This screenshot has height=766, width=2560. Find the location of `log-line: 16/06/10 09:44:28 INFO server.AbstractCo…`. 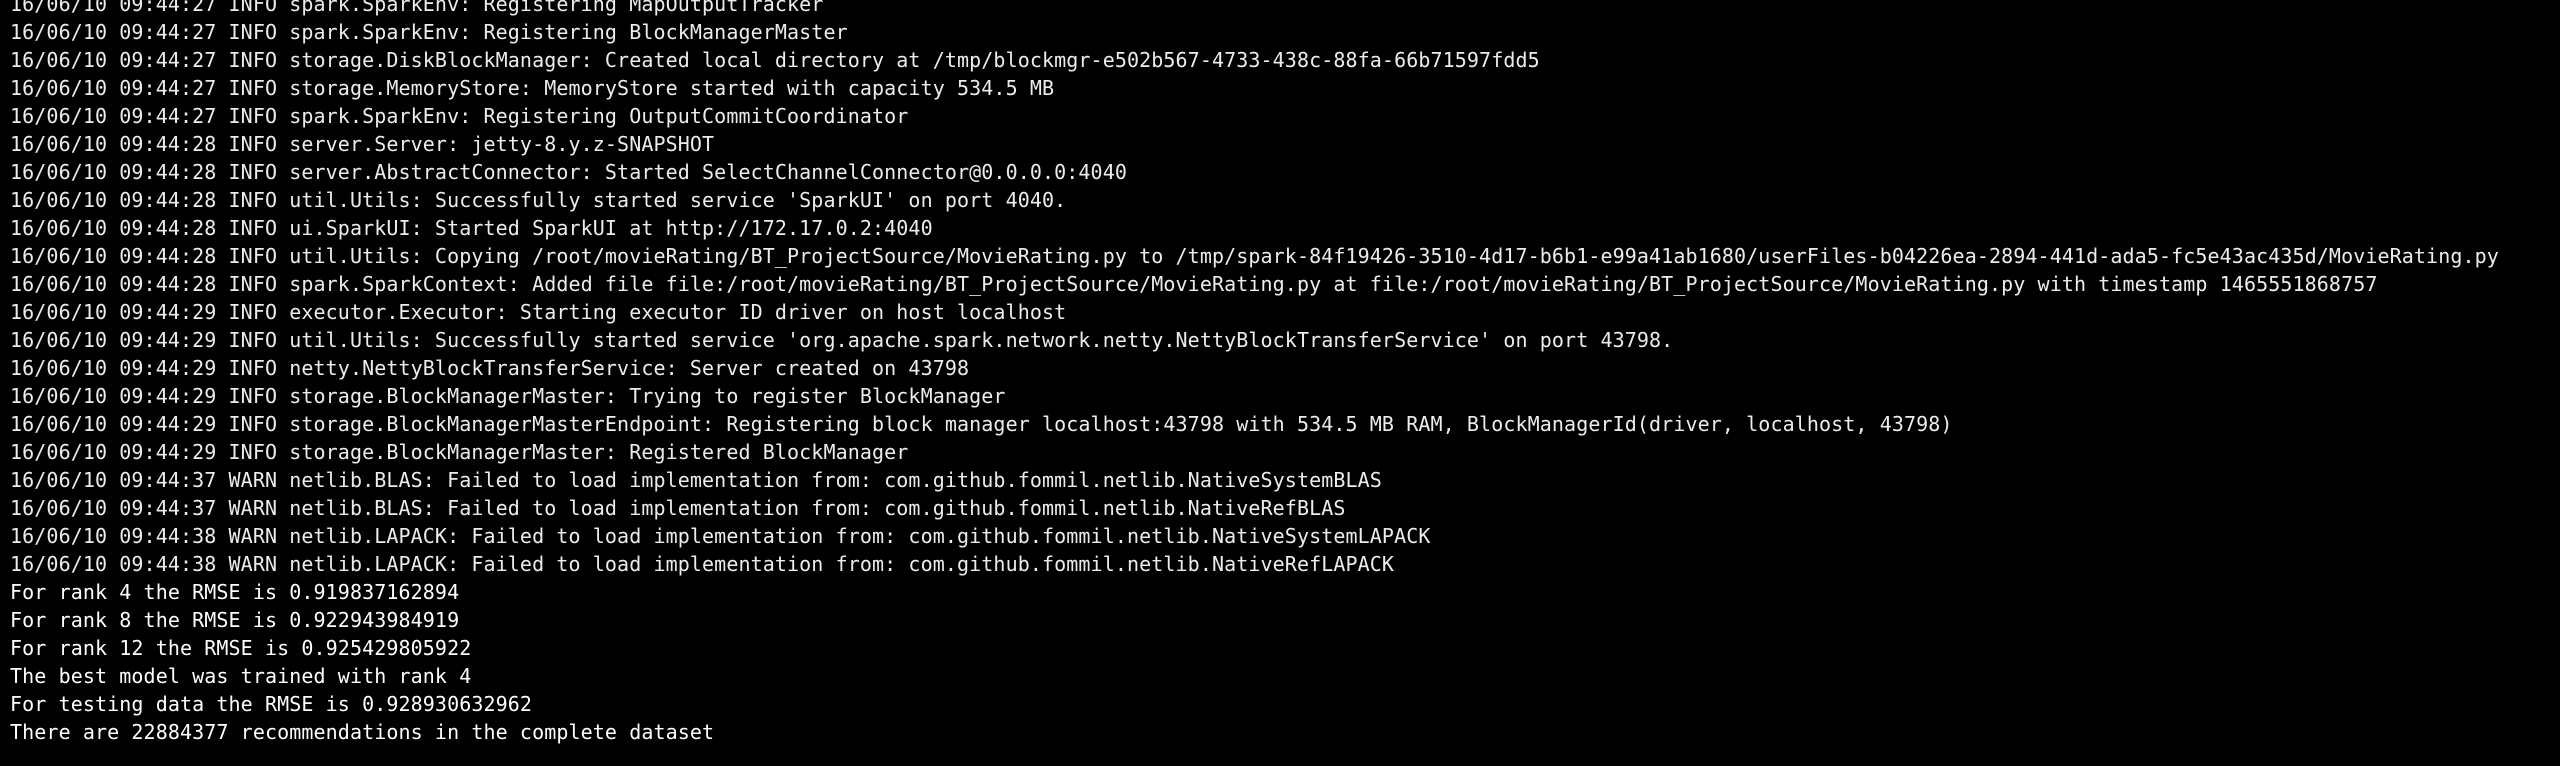

log-line: 16/06/10 09:44:28 INFO server.AbstractCo… is located at coordinates (568, 172).